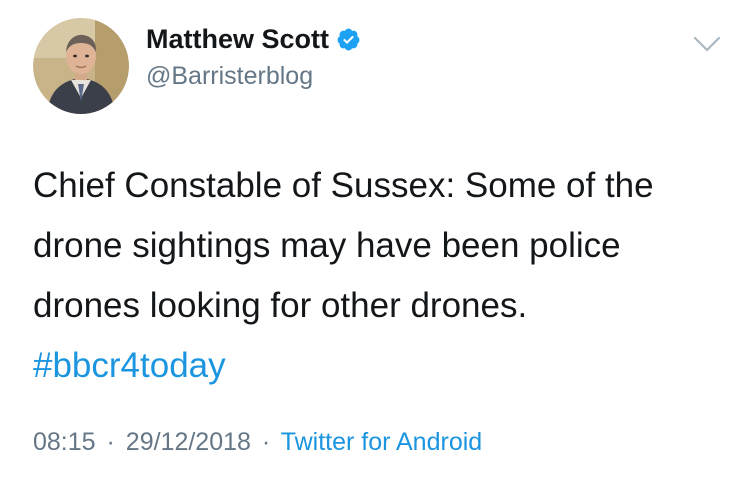  I want to click on author-name-row: Matthew Scott, so click(253, 39).